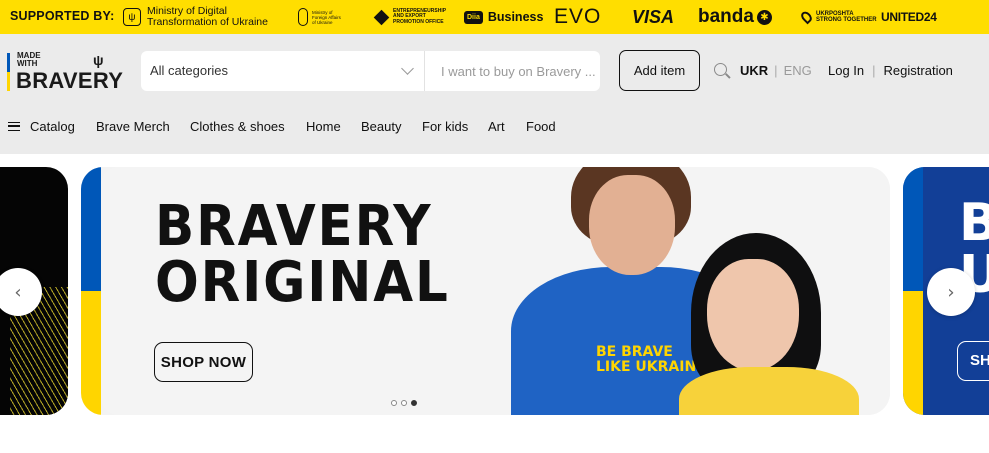  I want to click on nav-catalog: Catalog, so click(52, 126).